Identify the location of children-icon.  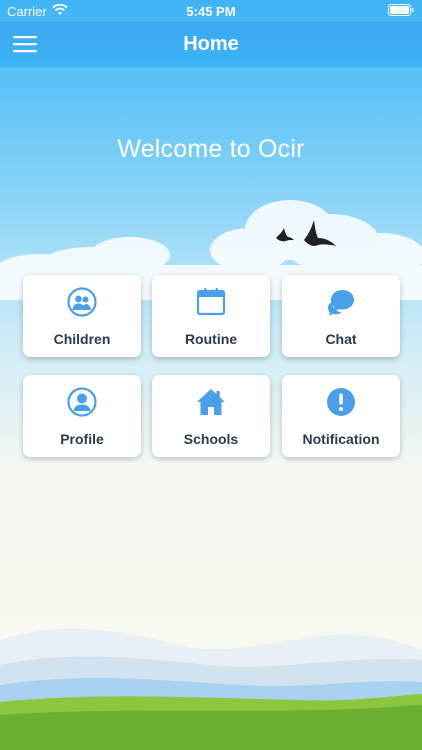
(82, 302).